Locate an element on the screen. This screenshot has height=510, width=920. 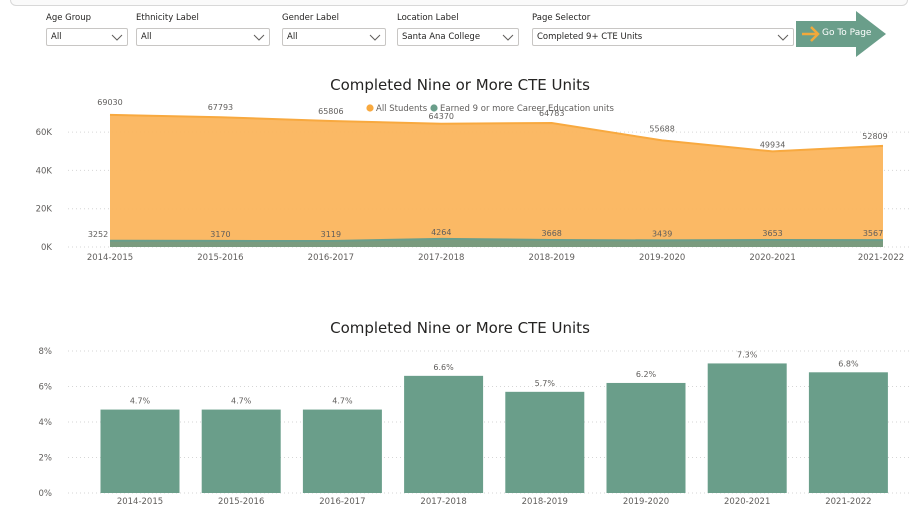
data-label-earned: 3668 is located at coordinates (552, 233).